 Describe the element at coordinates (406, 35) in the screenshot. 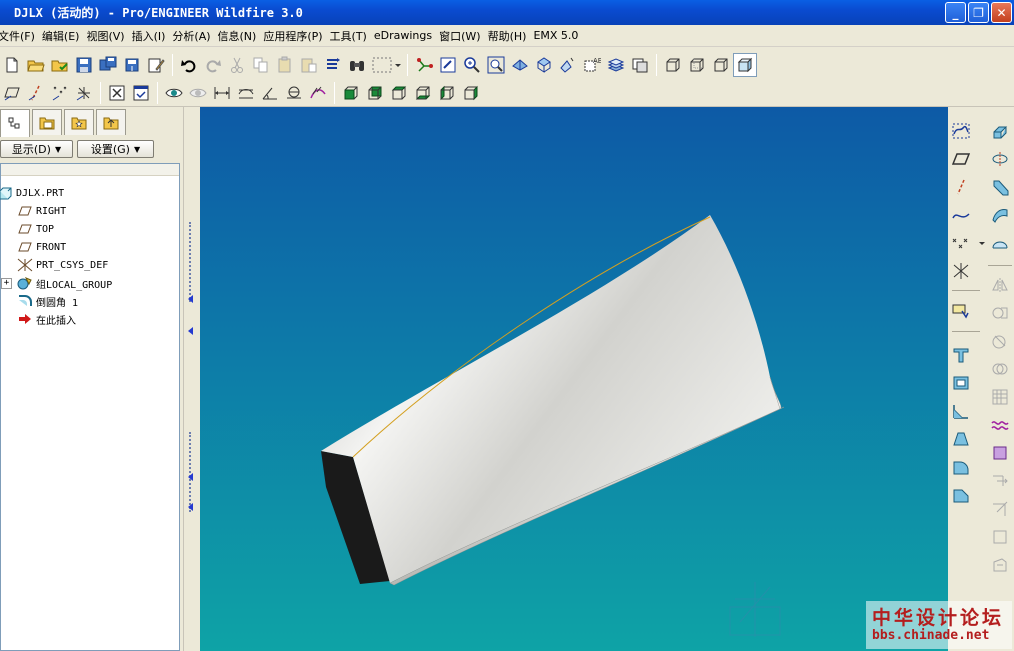

I see `menu-edrawings: eDrawings` at that location.